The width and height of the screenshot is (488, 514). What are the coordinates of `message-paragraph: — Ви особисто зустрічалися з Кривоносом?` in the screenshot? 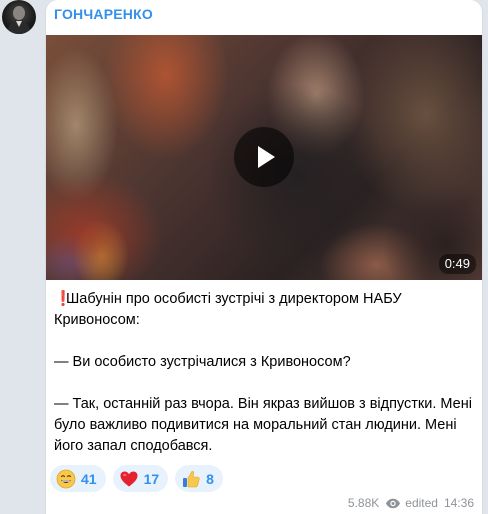 It's located at (264, 362).